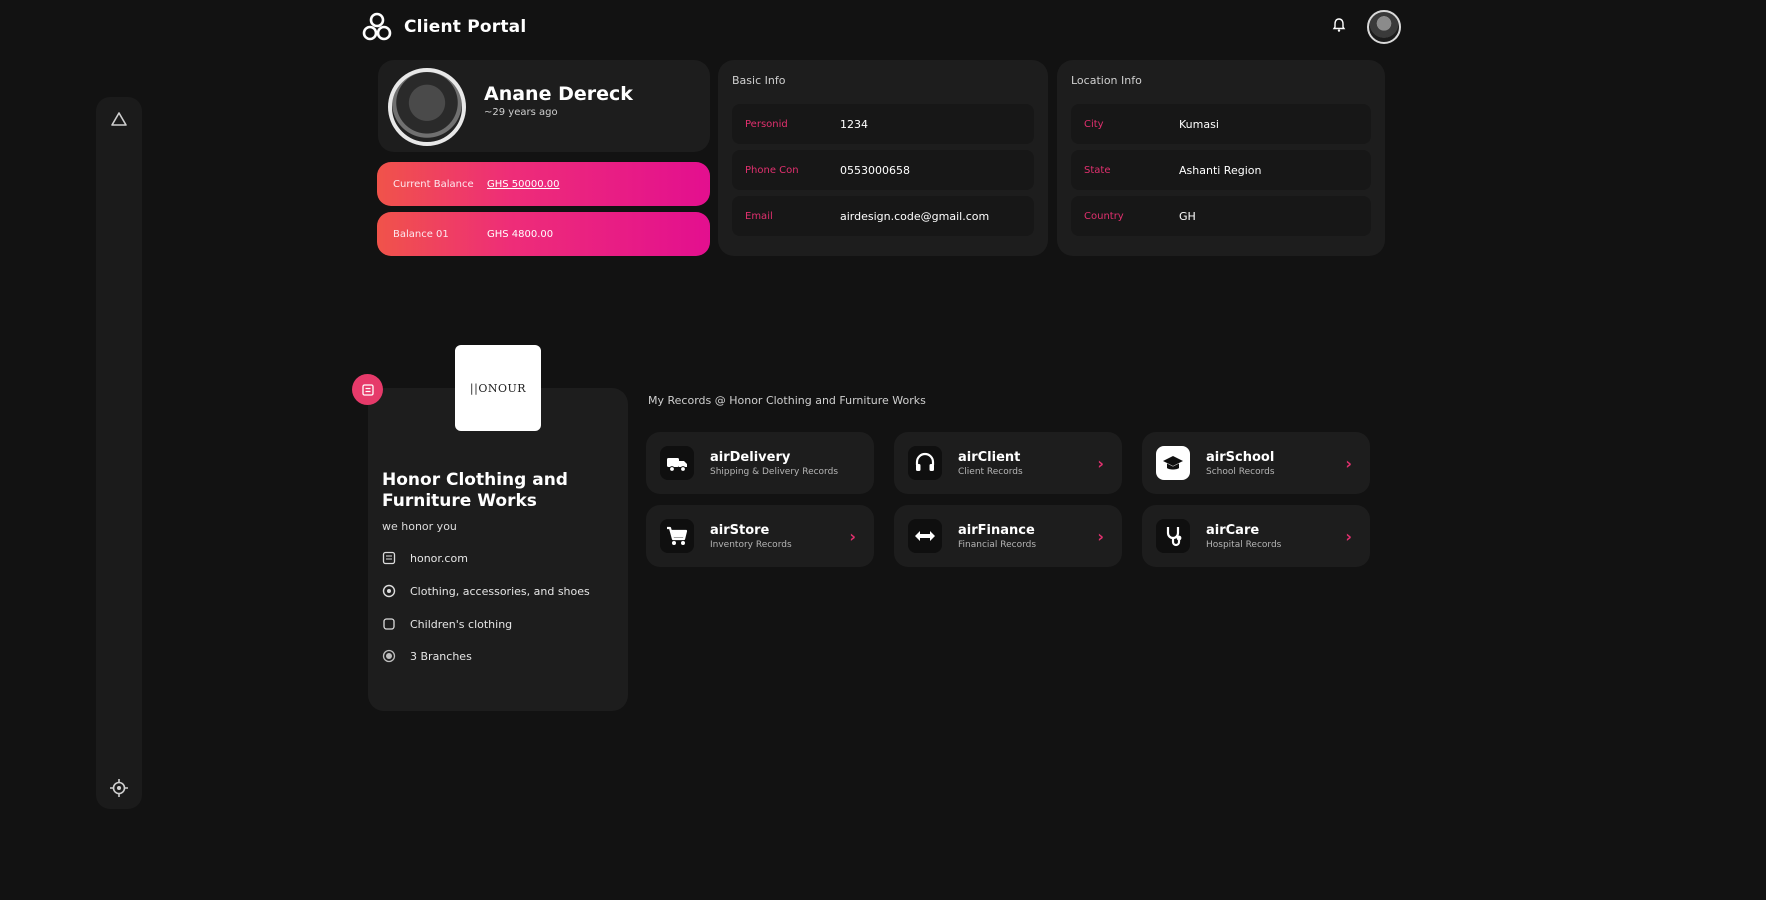 The height and width of the screenshot is (900, 1766). I want to click on info-key: Personid, so click(766, 124).